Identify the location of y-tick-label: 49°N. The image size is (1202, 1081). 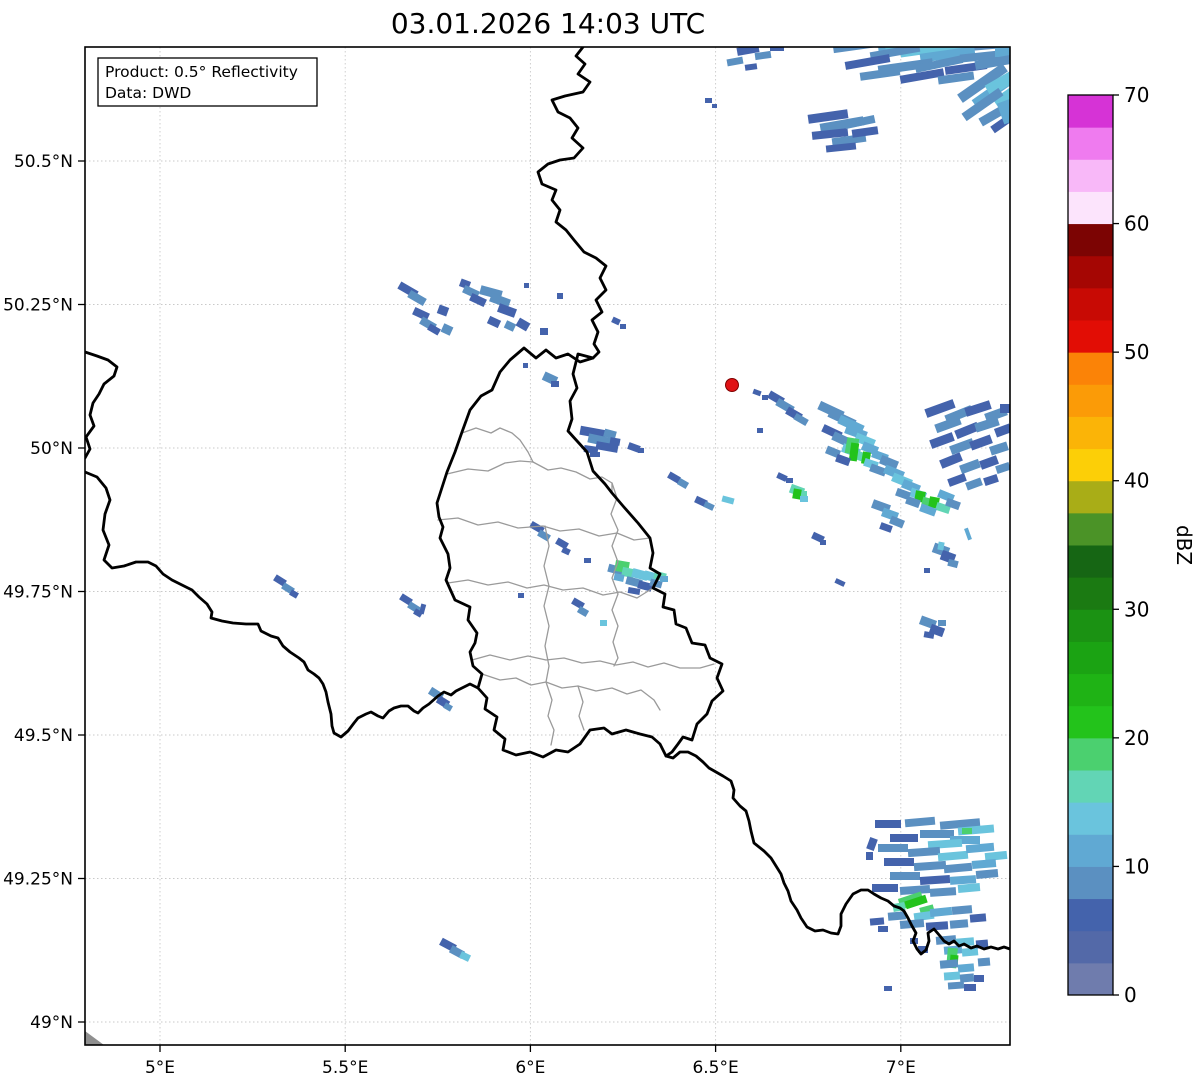
(51, 1023).